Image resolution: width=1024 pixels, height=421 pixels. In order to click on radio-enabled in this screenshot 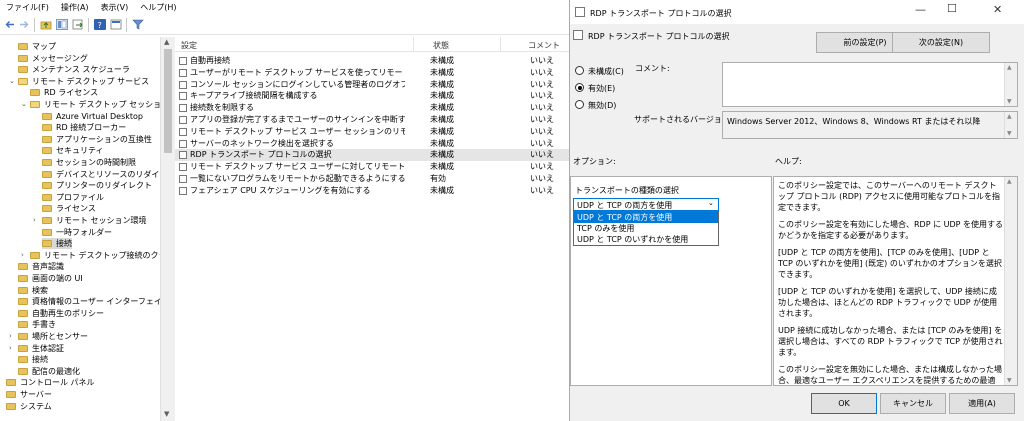, I will do `click(579, 87)`.